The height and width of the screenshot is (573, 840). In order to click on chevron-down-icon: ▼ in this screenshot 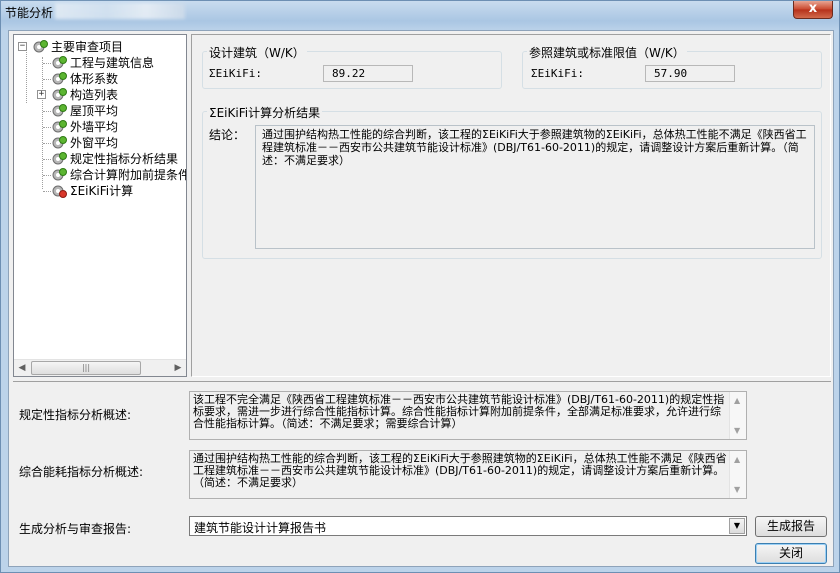, I will do `click(737, 526)`.